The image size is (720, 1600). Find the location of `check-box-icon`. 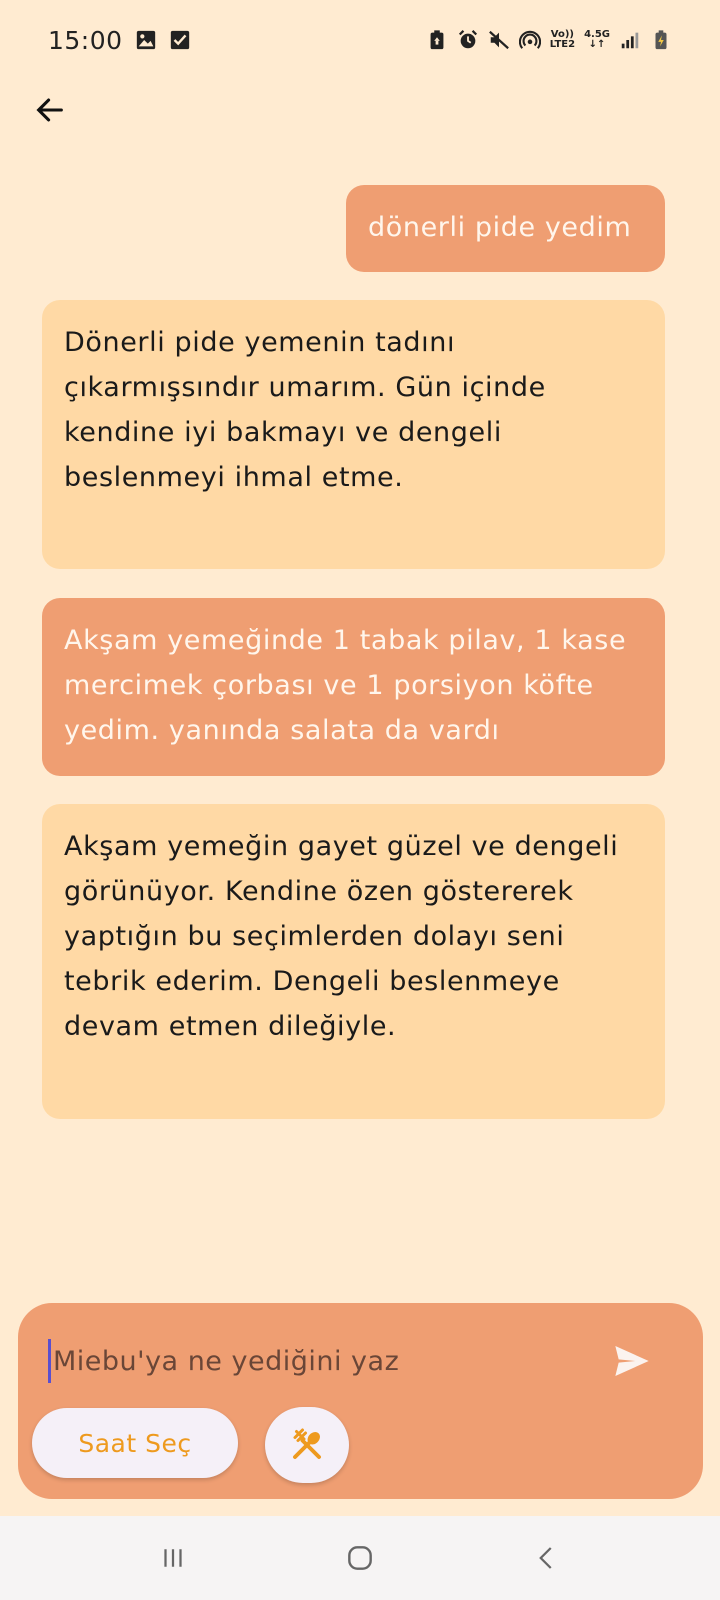

check-box-icon is located at coordinates (179, 40).